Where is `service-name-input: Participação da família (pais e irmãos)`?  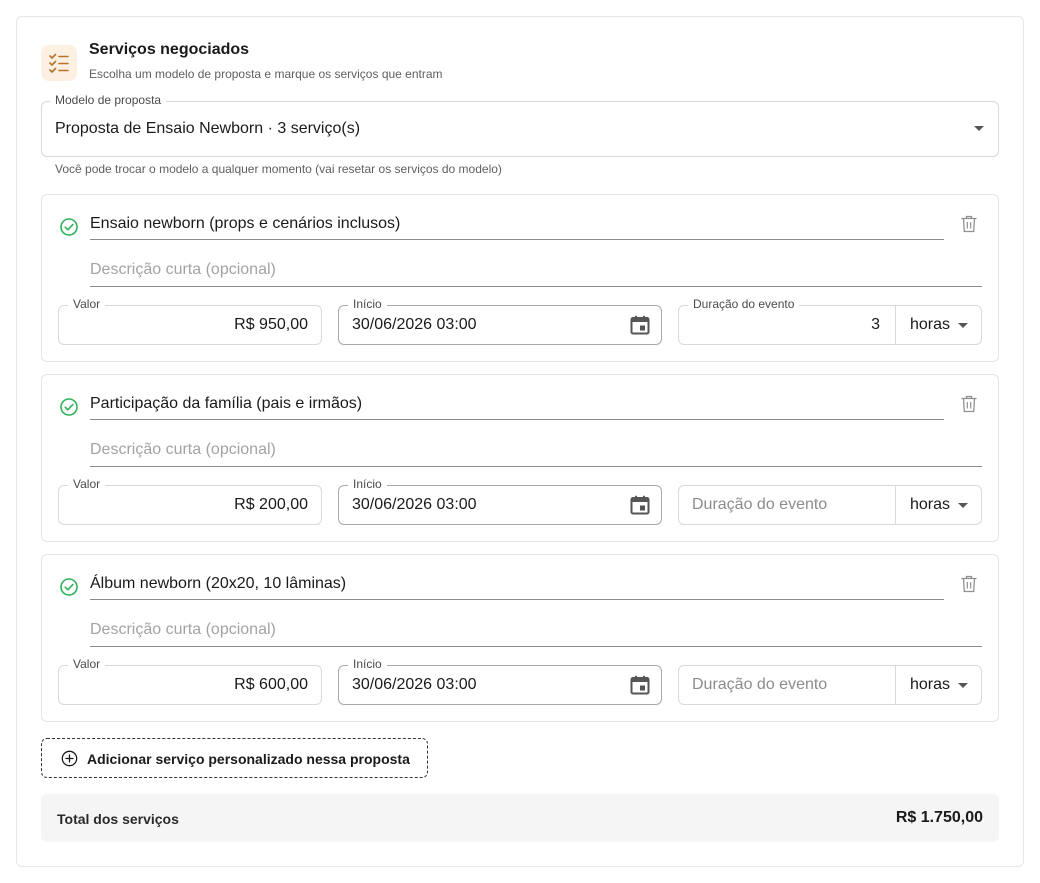
service-name-input: Participação da família (pais e irmãos) is located at coordinates (517, 406).